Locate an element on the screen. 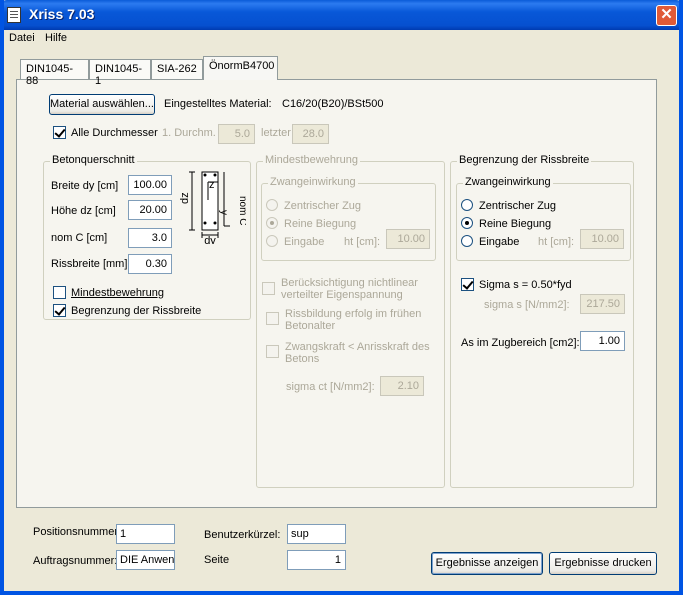 Image resolution: width=683 pixels, height=595 pixels. begrenzung-zentrischer-zug-label: Zentrischer Zug is located at coordinates (518, 206).